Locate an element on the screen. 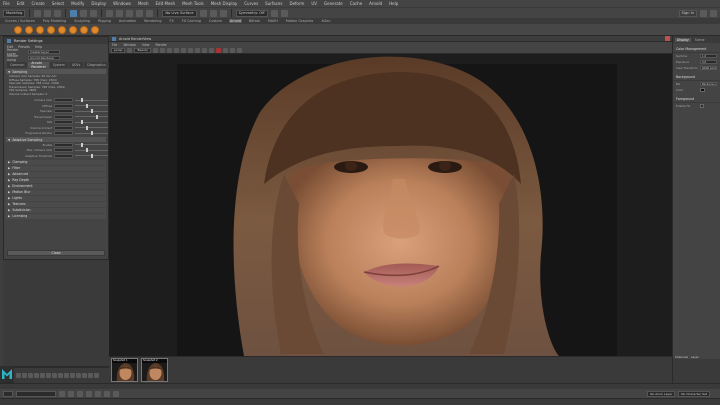  snap-point-icon is located at coordinates (130, 13).